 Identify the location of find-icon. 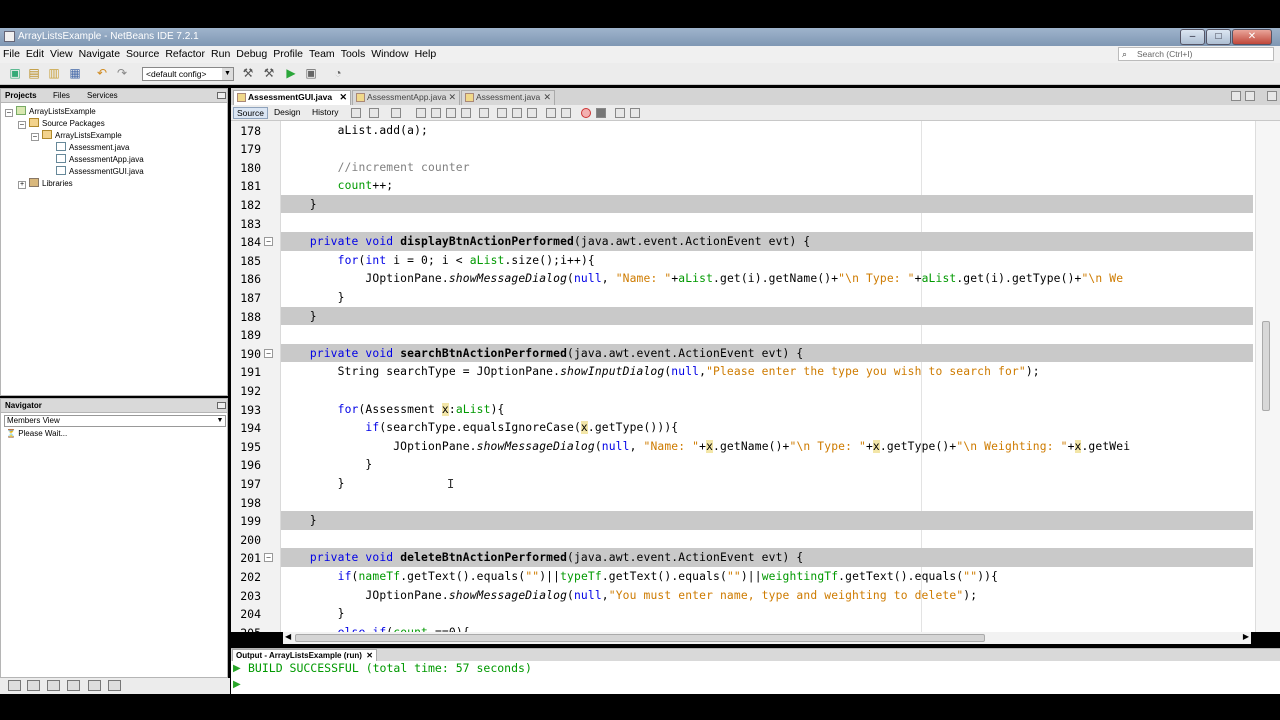
(421, 113).